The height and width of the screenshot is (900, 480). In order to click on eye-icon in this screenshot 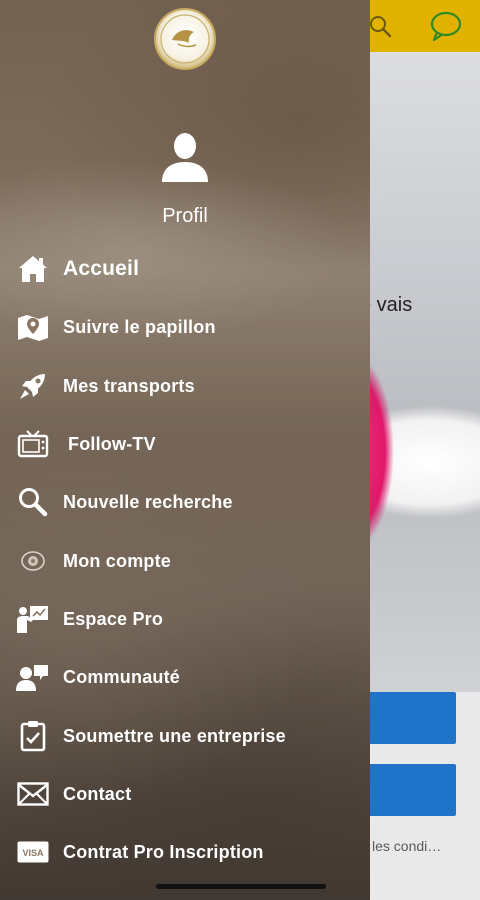, I will do `click(33, 561)`.